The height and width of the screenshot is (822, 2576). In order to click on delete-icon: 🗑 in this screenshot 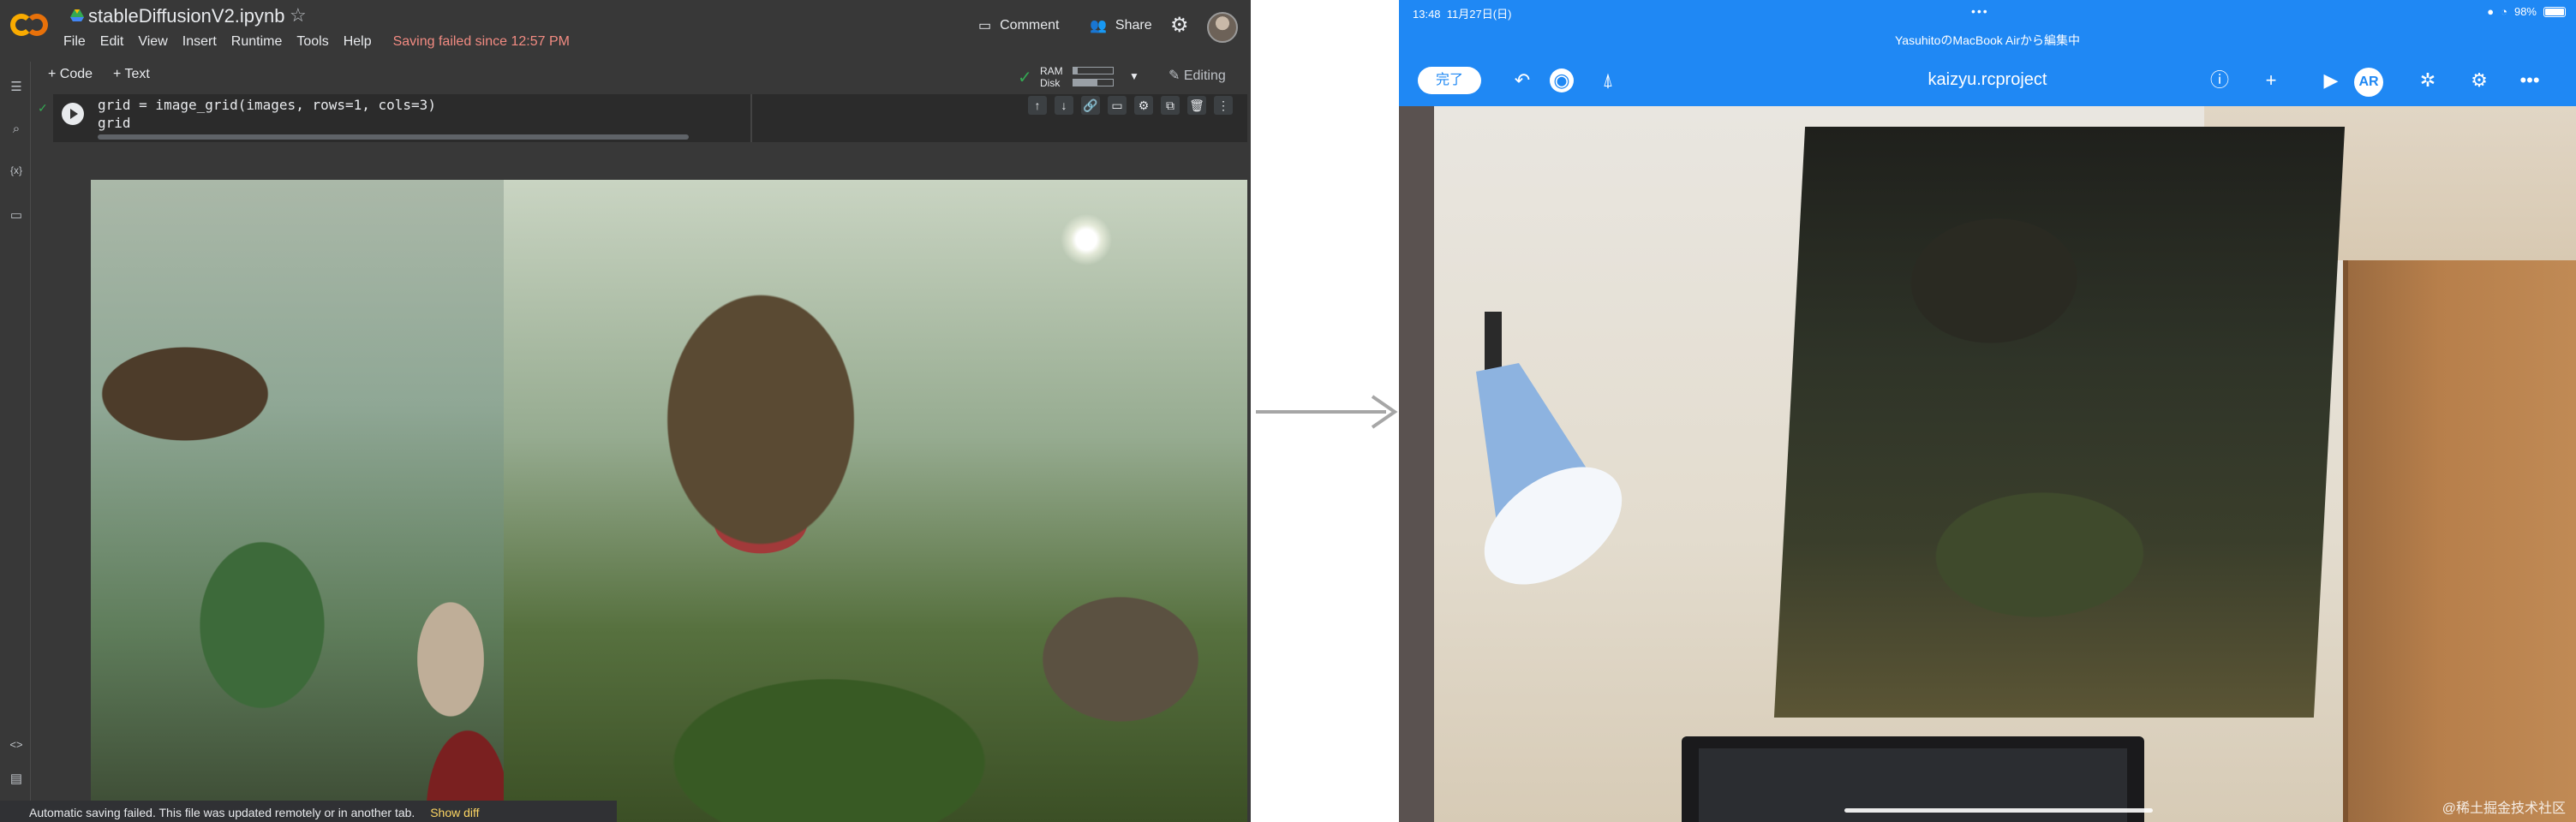, I will do `click(1196, 105)`.